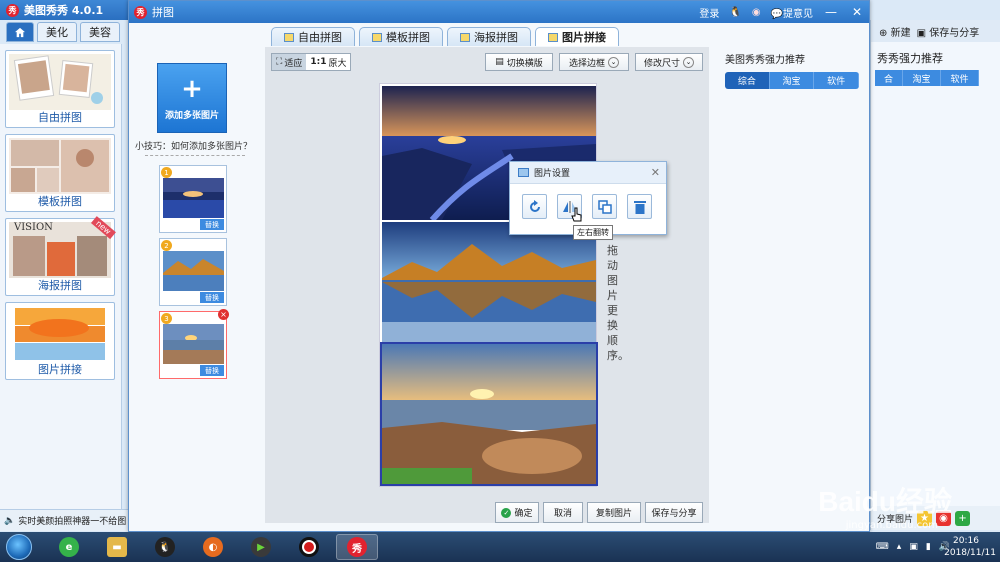  I want to click on recommend-tab-all: 综合, so click(747, 80).